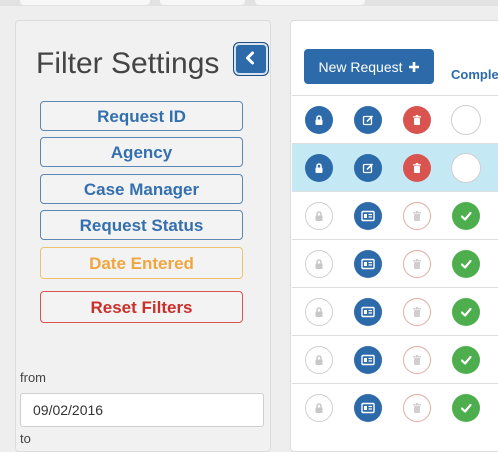 This screenshot has height=452, width=498. Describe the element at coordinates (141, 116) in the screenshot. I see `filter-request-id-button: Request ID` at that location.